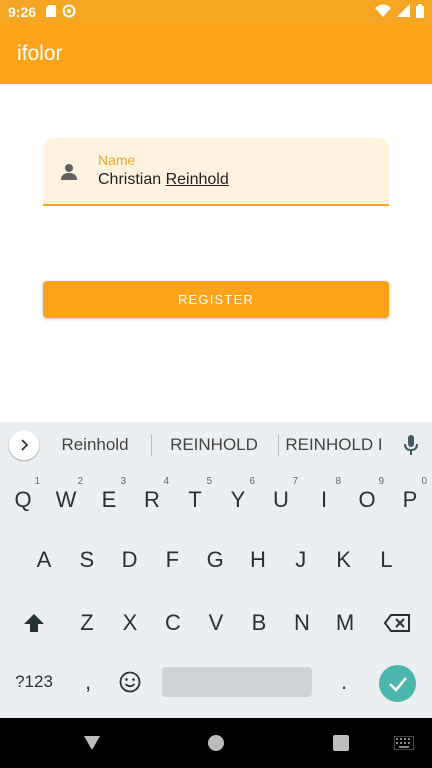 The height and width of the screenshot is (768, 432). What do you see at coordinates (69, 172) in the screenshot?
I see `person-icon` at bounding box center [69, 172].